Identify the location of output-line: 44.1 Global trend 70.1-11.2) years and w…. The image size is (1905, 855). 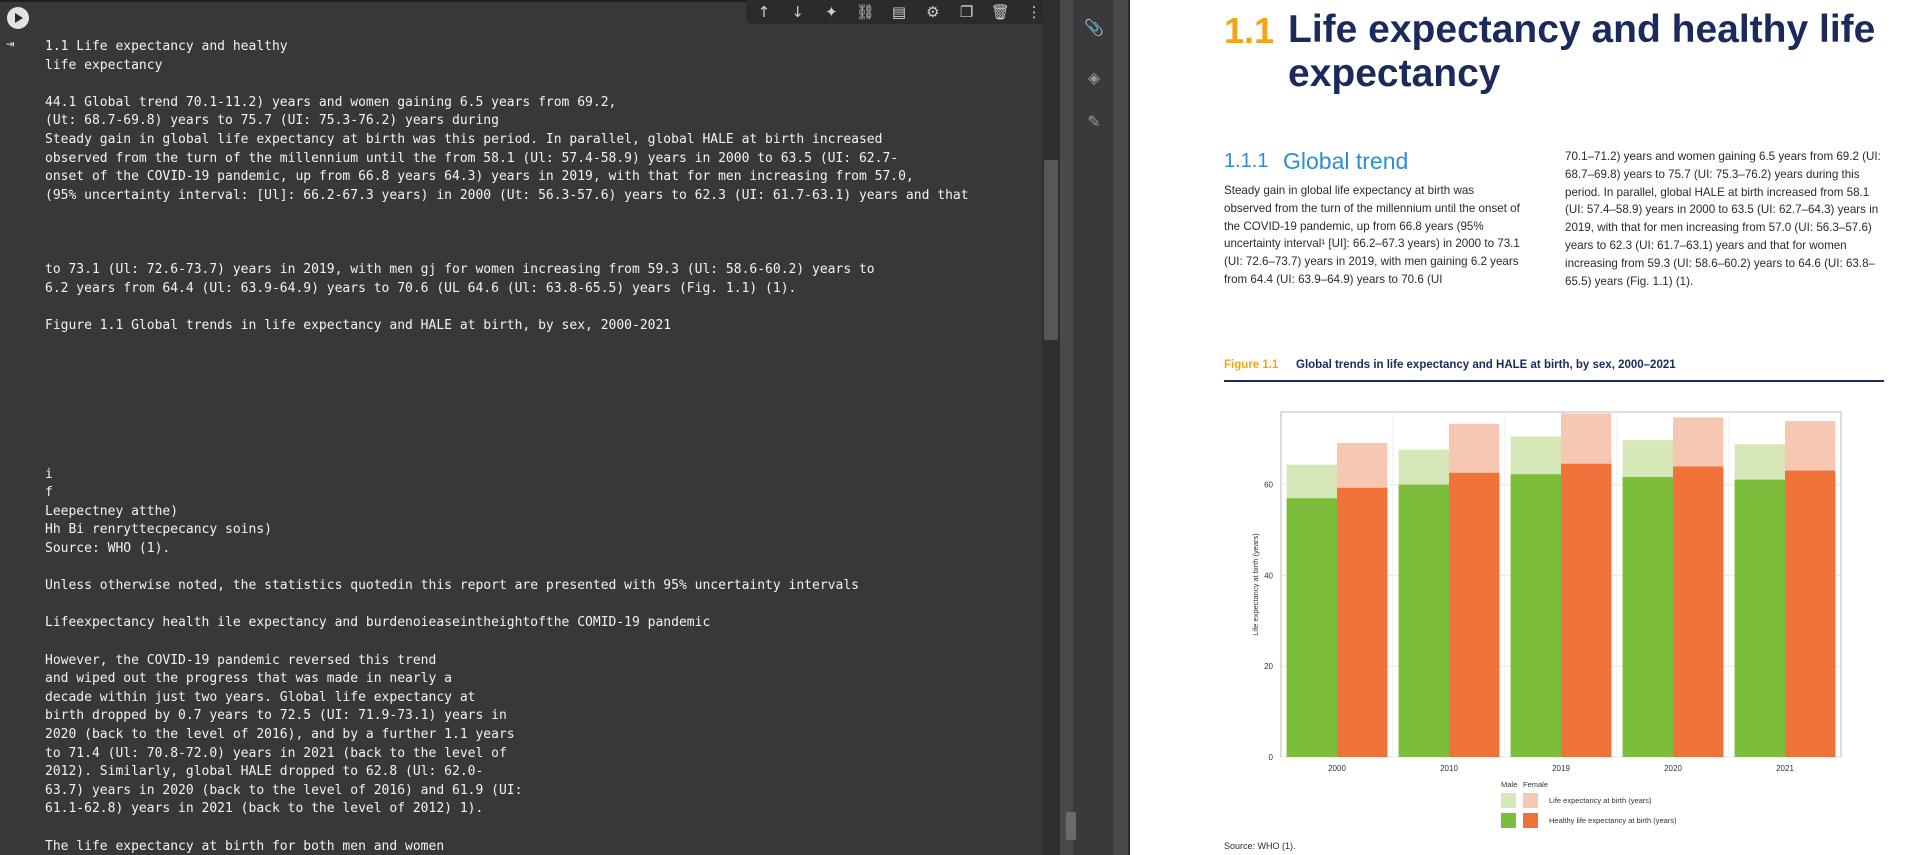
(331, 102).